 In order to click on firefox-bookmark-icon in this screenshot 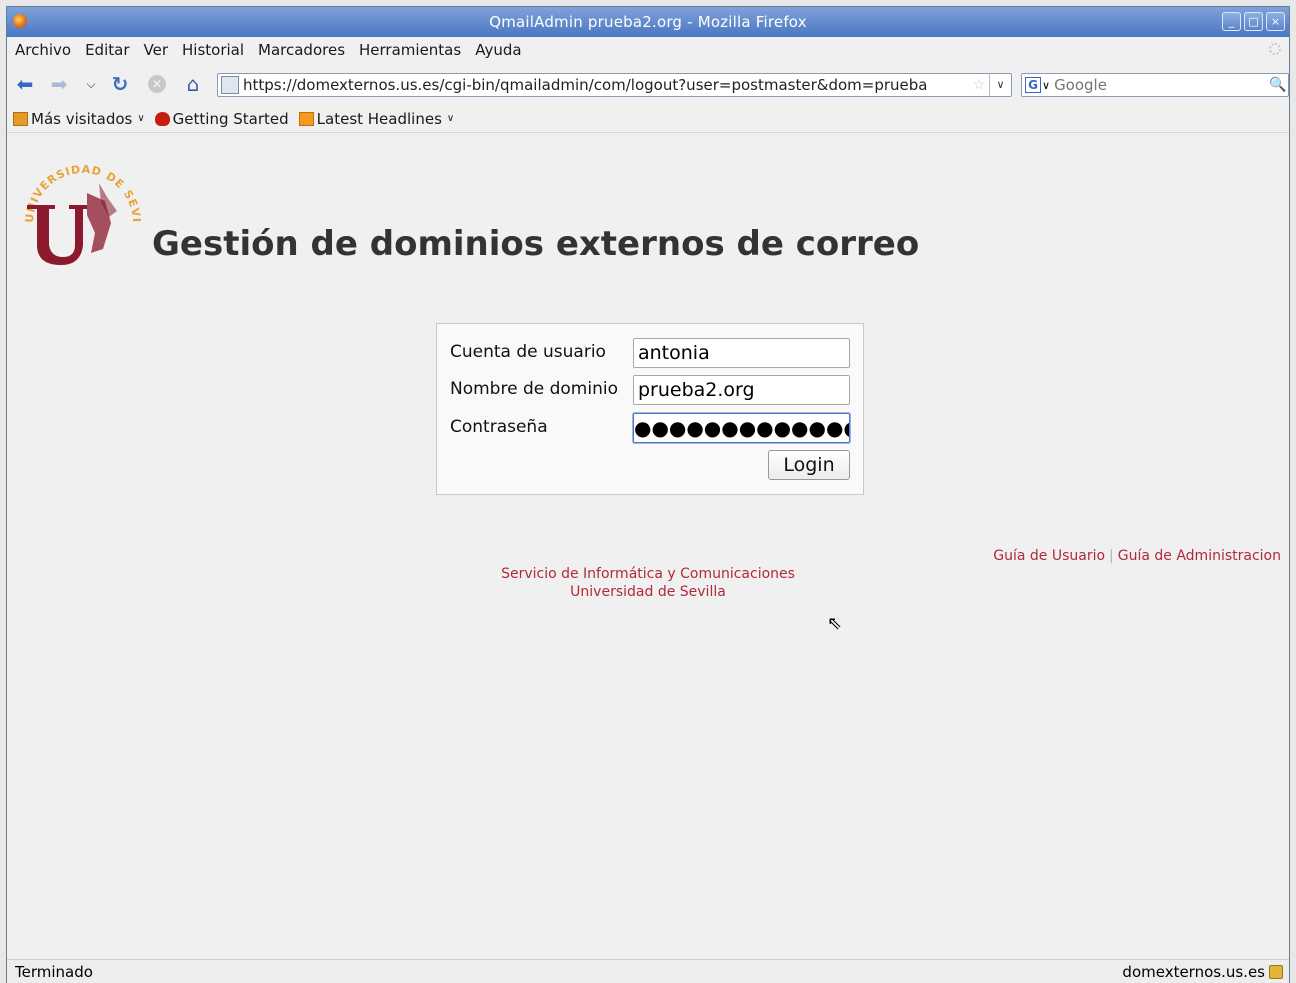, I will do `click(162, 118)`.